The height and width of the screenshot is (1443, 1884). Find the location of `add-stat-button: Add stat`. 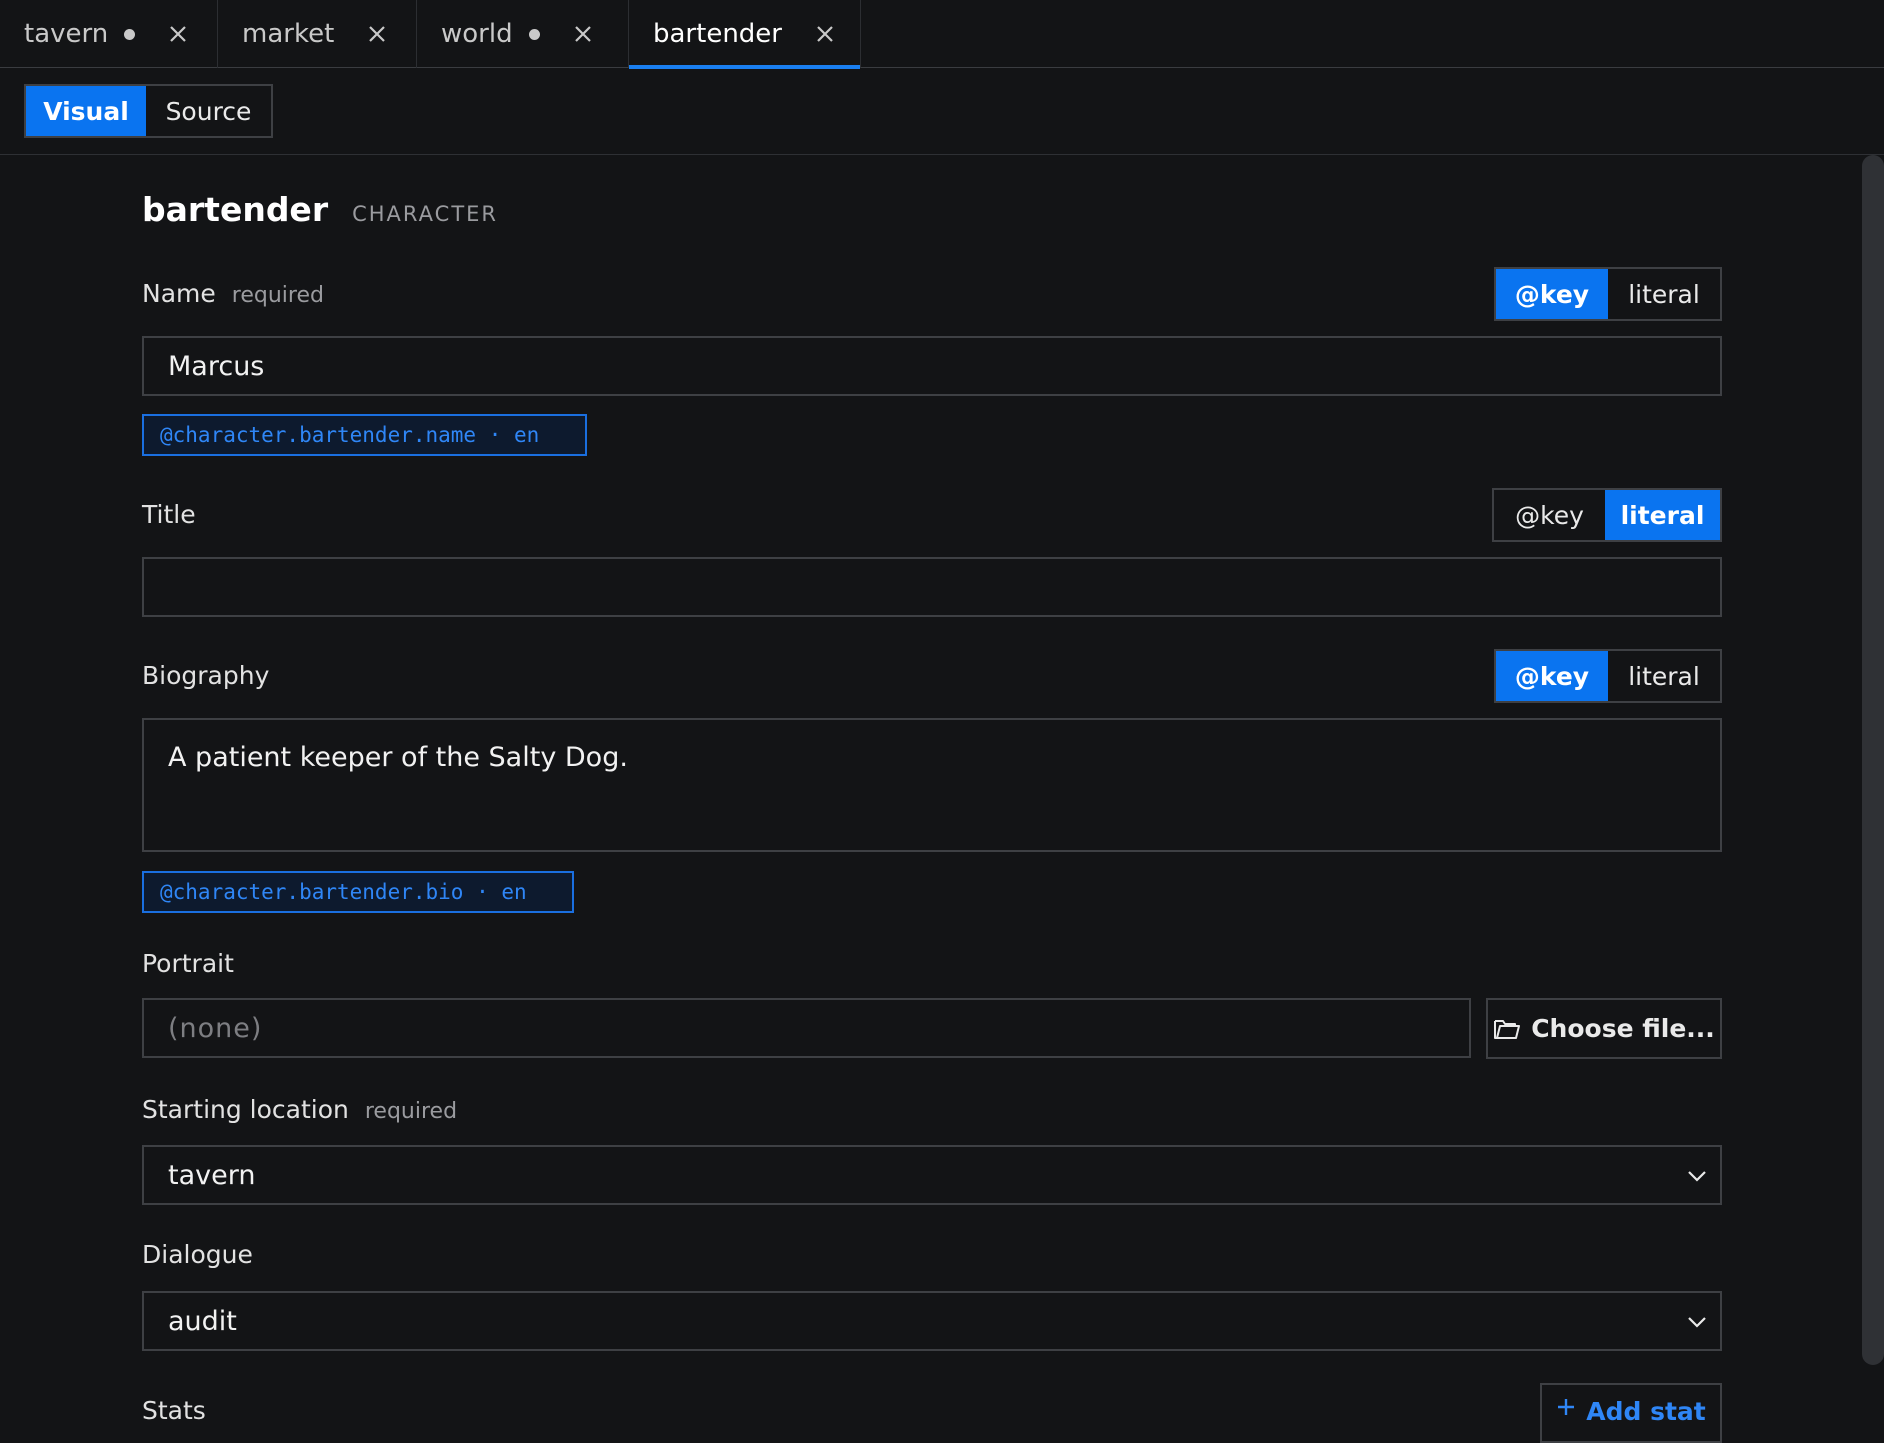

add-stat-button: Add stat is located at coordinates (1631, 1413).